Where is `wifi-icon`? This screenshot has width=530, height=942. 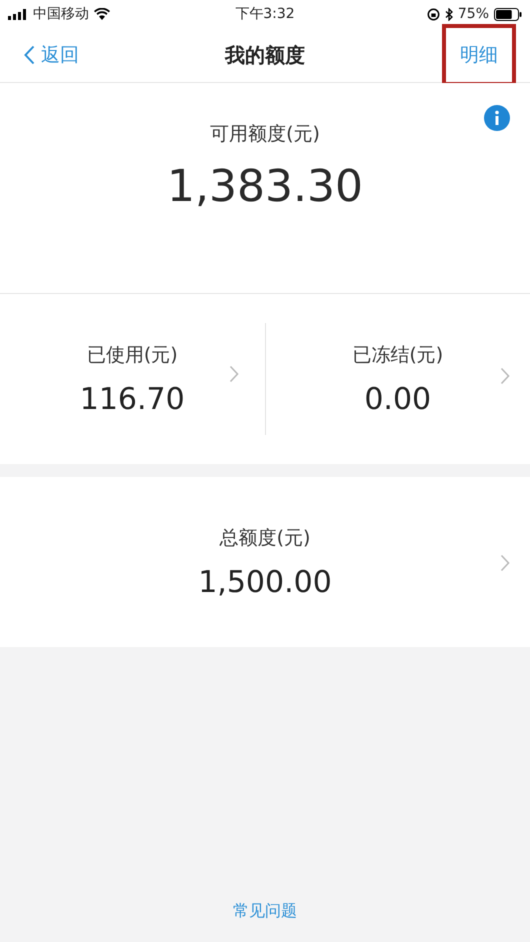
wifi-icon is located at coordinates (102, 14).